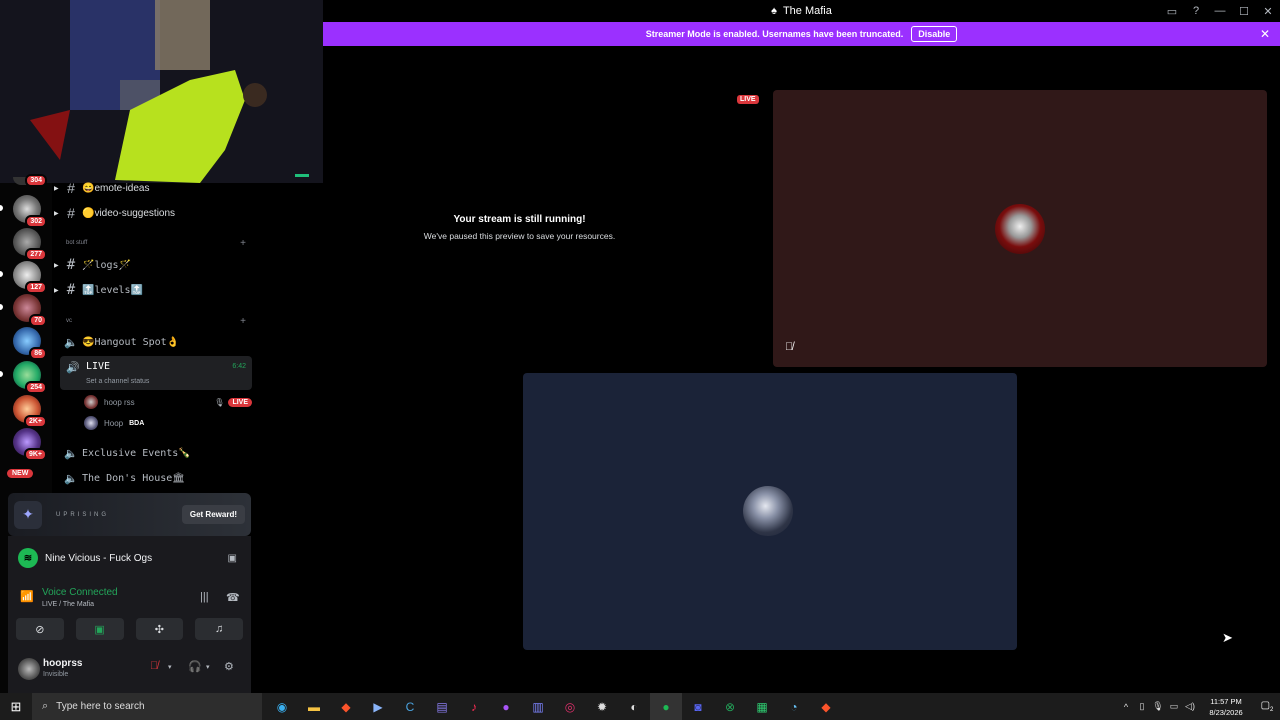 The image size is (1280, 720). I want to click on webcam-feed, so click(161, 91).